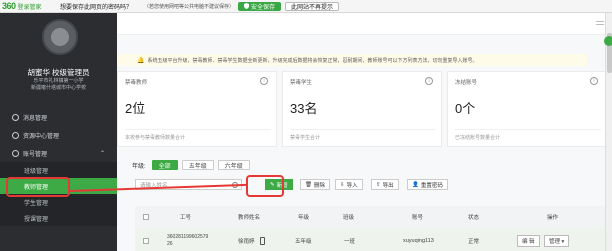 The width and height of the screenshot is (612, 251). What do you see at coordinates (135, 108) in the screenshot?
I see `stat-card-value: 2位` at bounding box center [135, 108].